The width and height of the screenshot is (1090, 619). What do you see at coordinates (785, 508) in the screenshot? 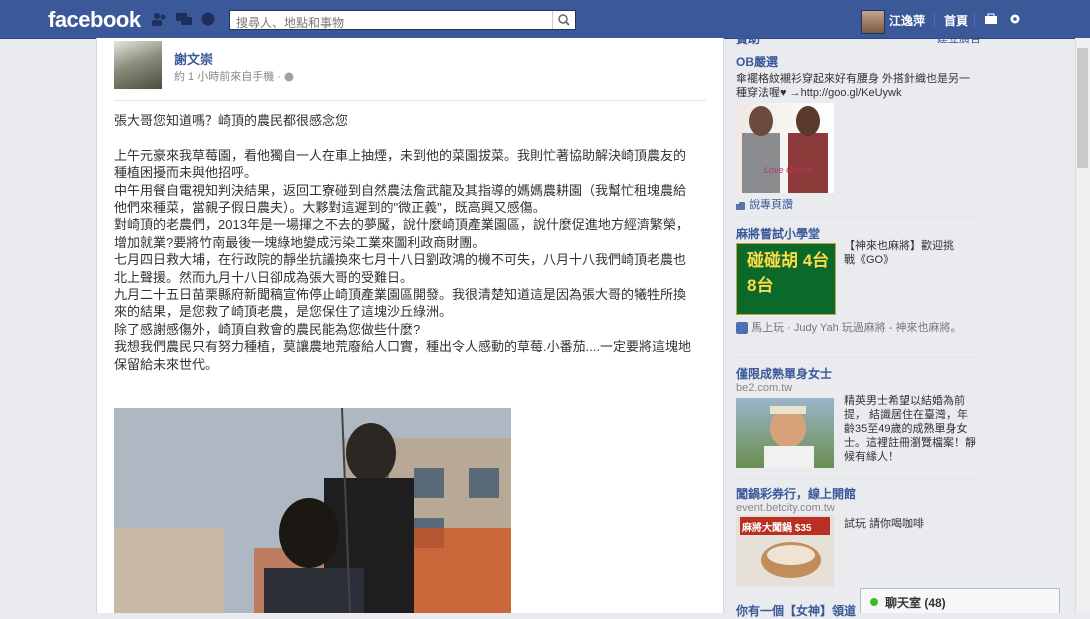
I see `ad-url: event.betcity.com.tw` at bounding box center [785, 508].